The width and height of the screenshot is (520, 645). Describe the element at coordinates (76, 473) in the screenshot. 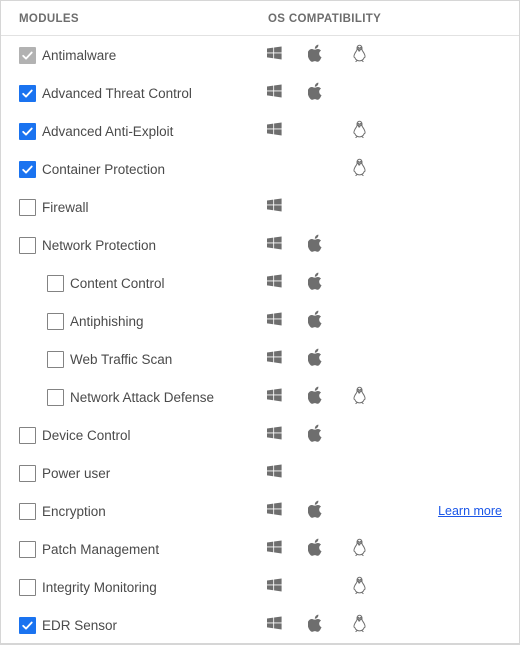

I see `module-label: Power user` at that location.